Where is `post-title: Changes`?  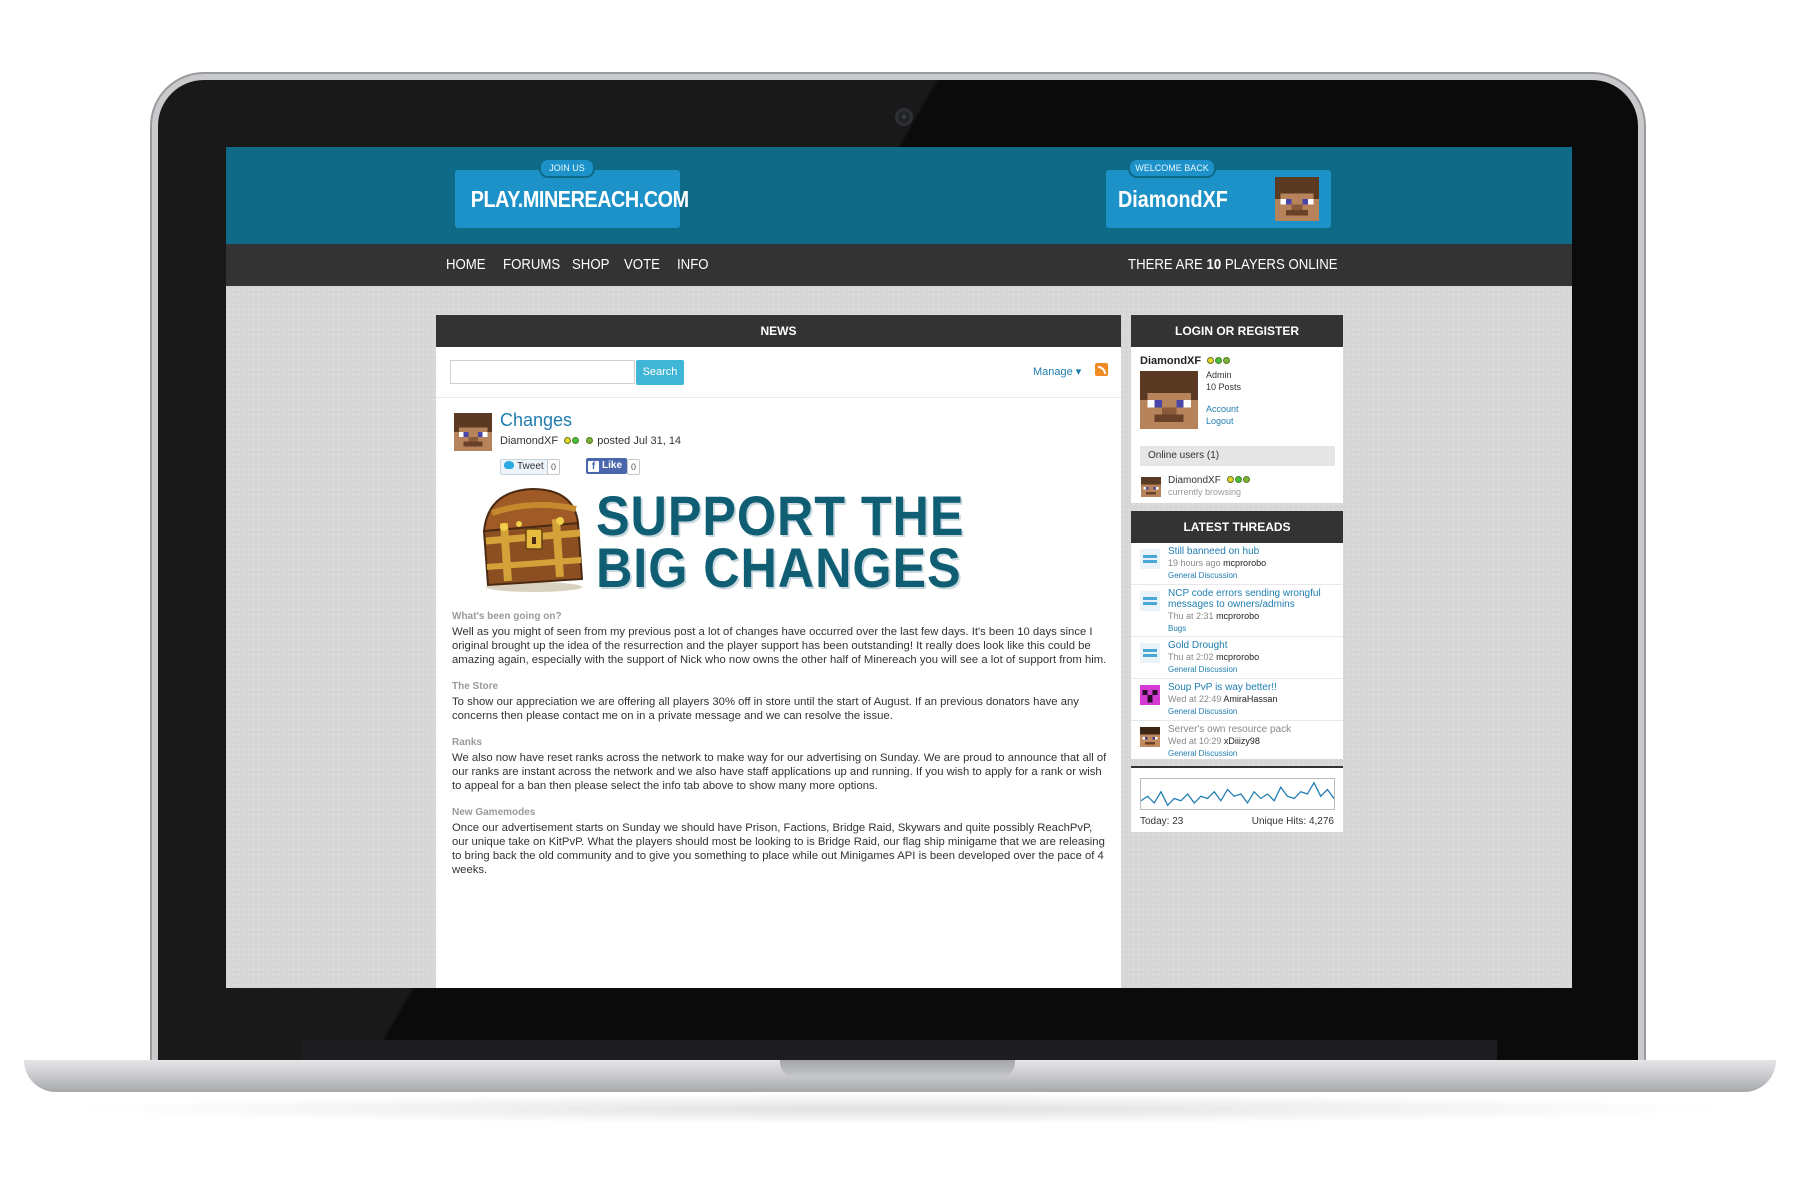 post-title: Changes is located at coordinates (536, 420).